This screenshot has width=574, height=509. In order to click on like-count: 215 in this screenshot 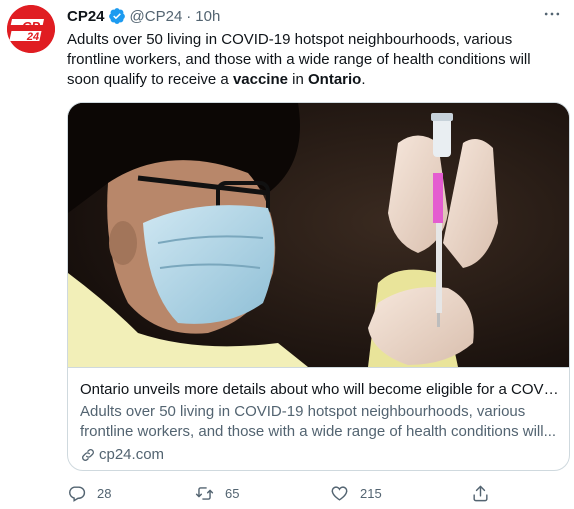, I will do `click(371, 493)`.